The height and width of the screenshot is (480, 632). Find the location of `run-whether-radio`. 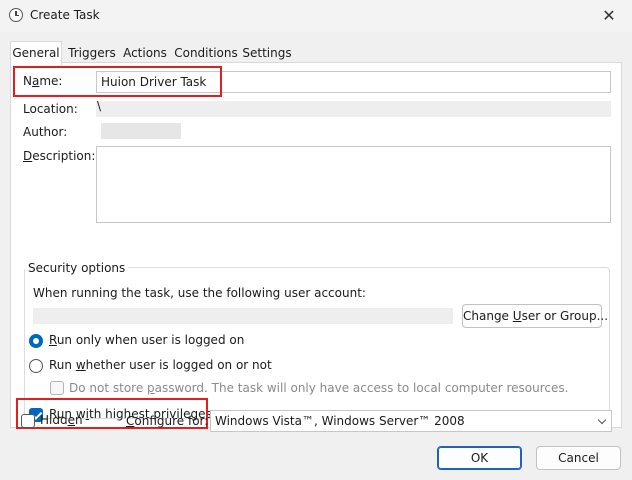

run-whether-radio is located at coordinates (36, 366).